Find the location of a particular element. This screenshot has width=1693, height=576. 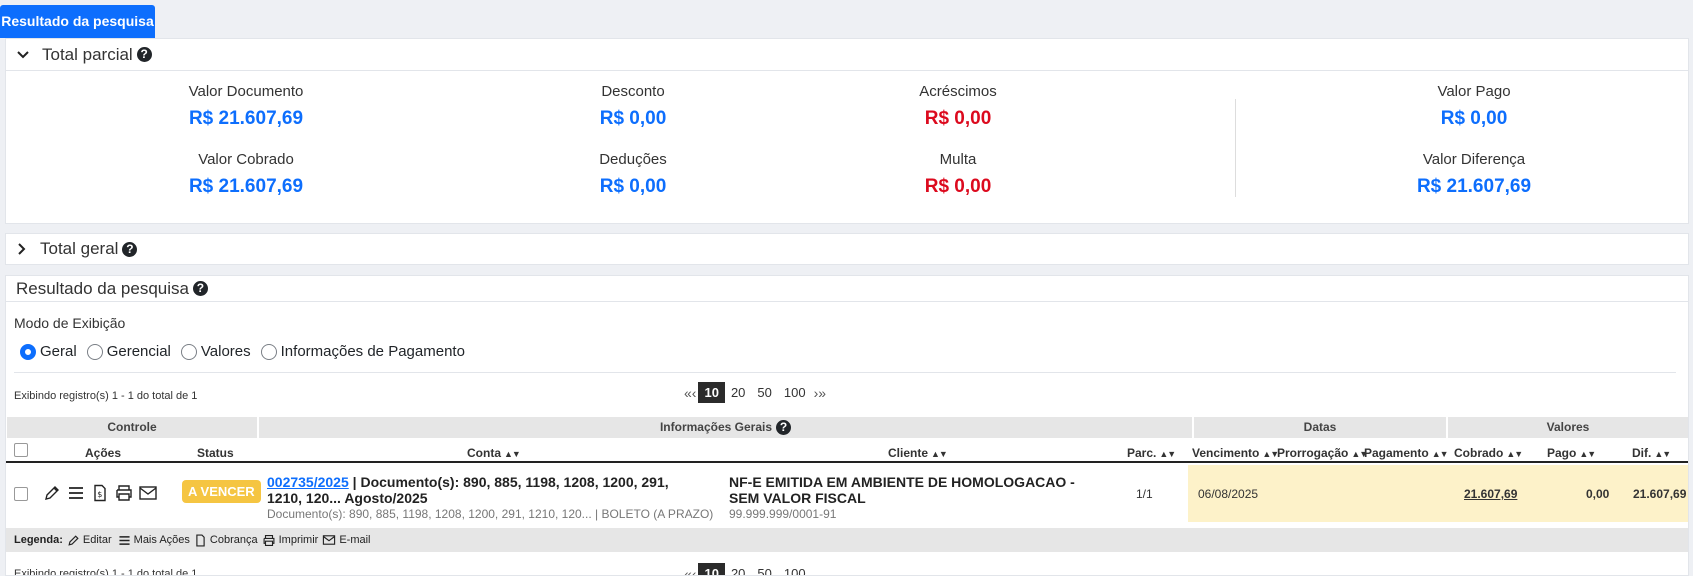

metric-label: Valor Cobrado is located at coordinates (246, 159).